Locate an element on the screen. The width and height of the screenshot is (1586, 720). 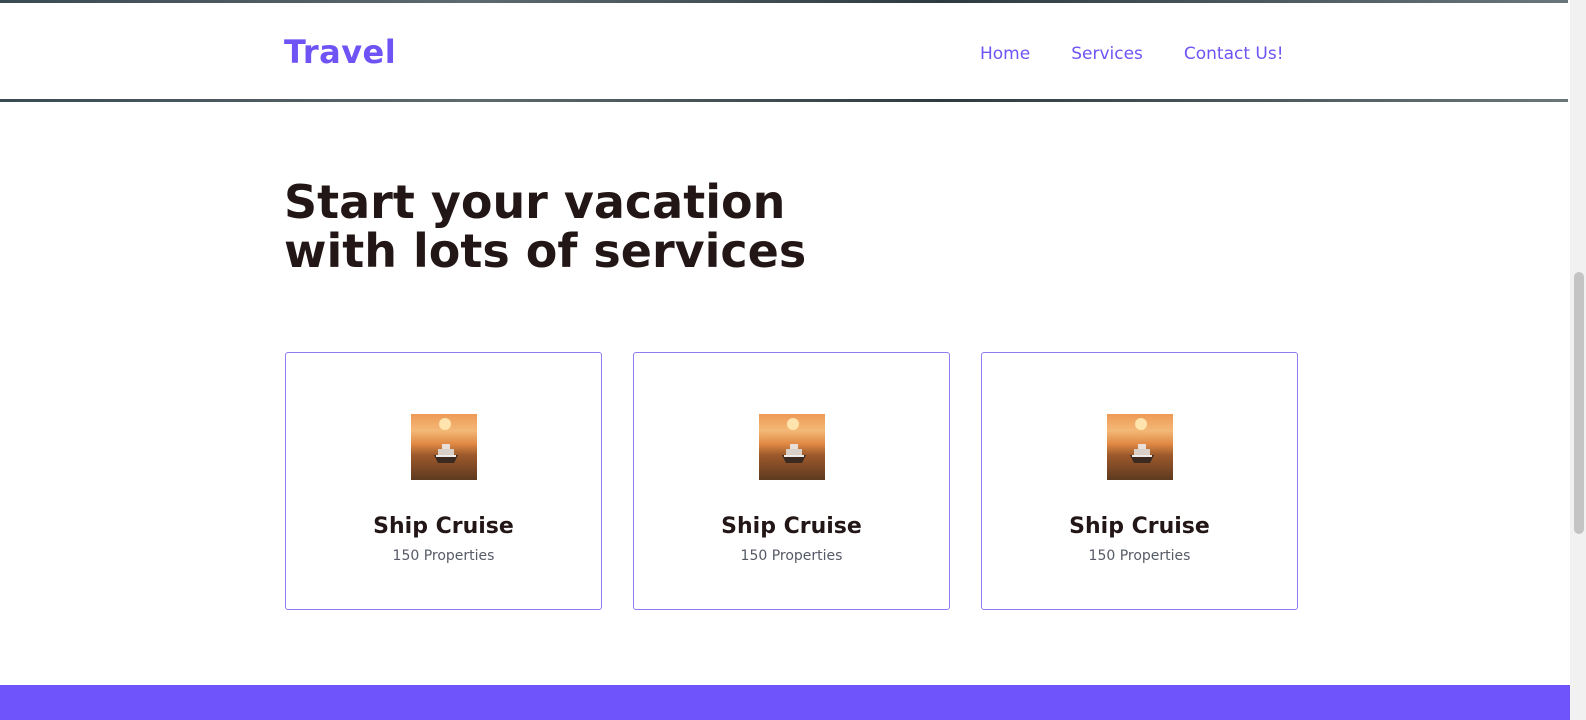
hero-headline-line2: with lots of services is located at coordinates (545, 251).